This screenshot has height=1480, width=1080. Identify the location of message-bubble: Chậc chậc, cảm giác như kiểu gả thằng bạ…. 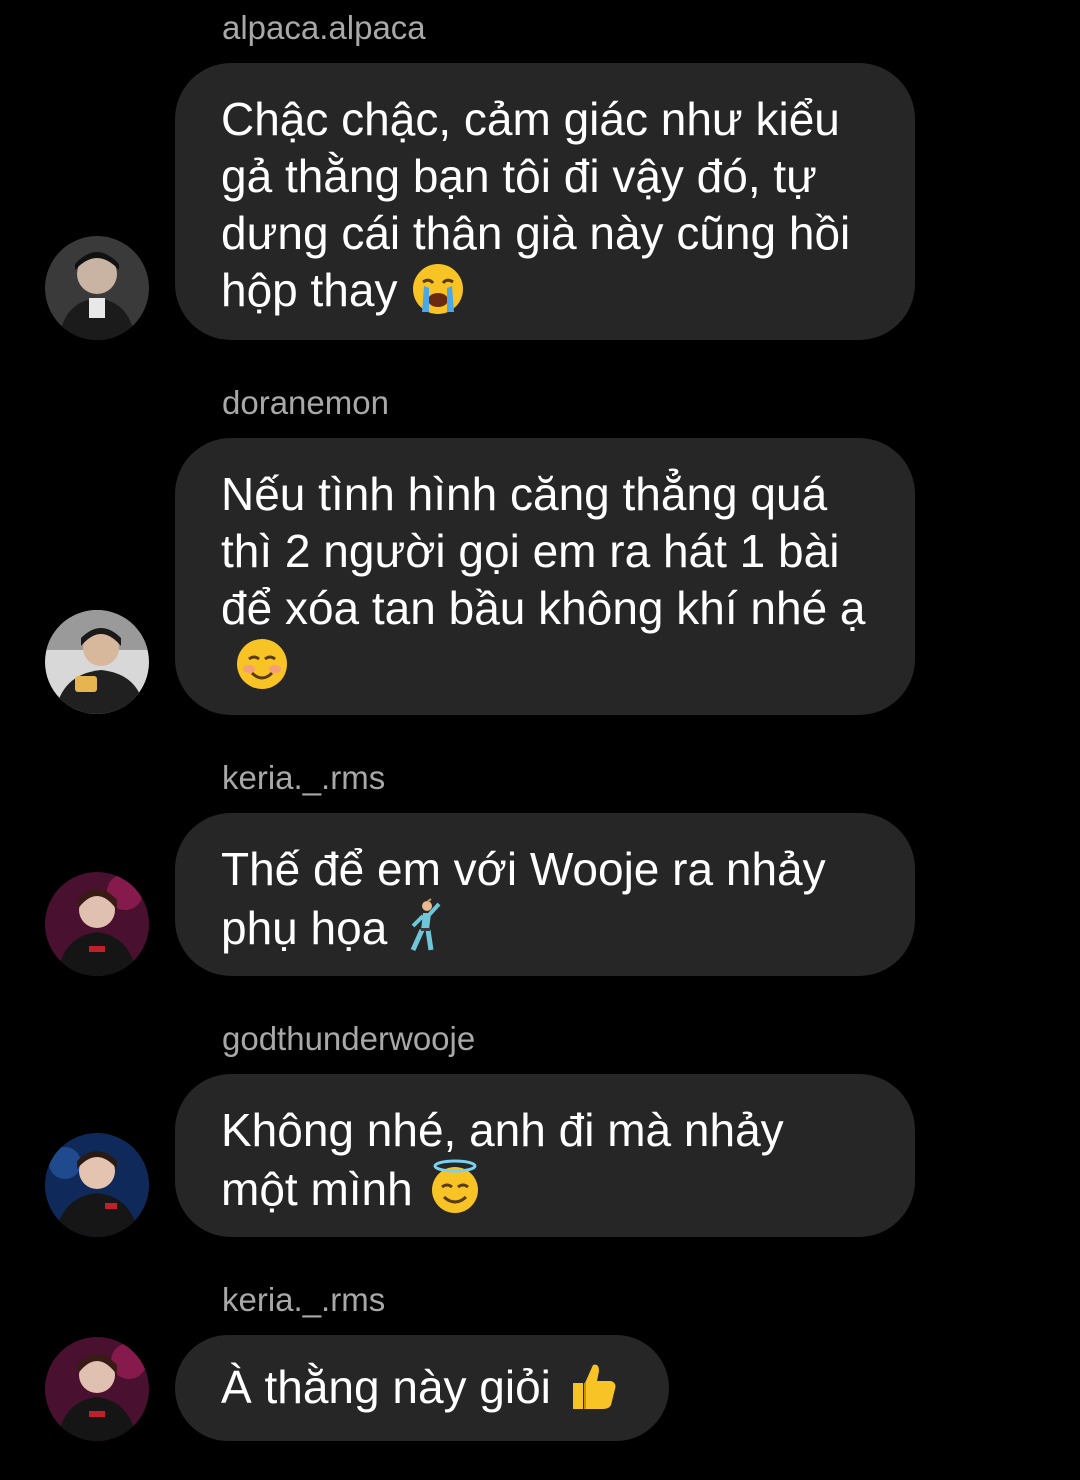
(545, 201).